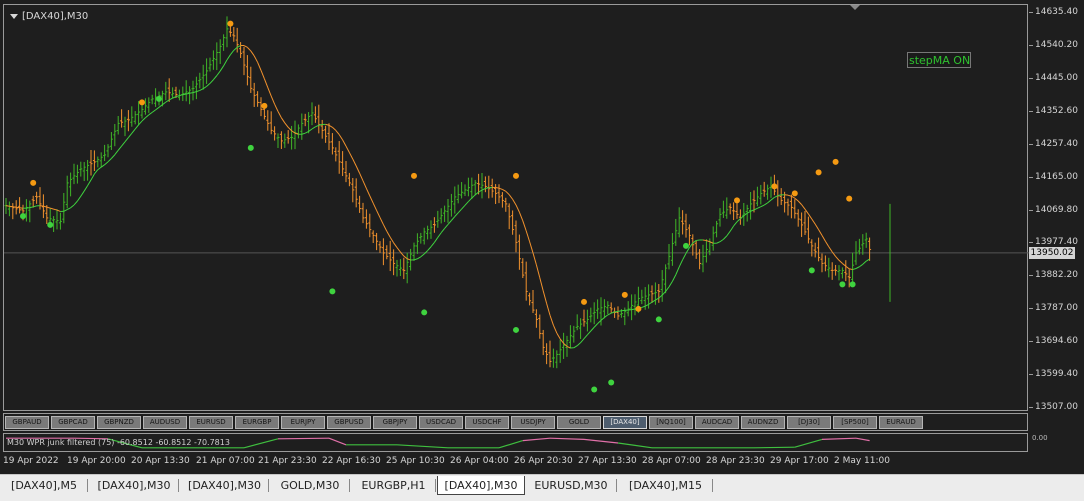 This screenshot has width=1084, height=501. Describe the element at coordinates (14, 16) in the screenshot. I see `collapse-triangle-icon` at that location.